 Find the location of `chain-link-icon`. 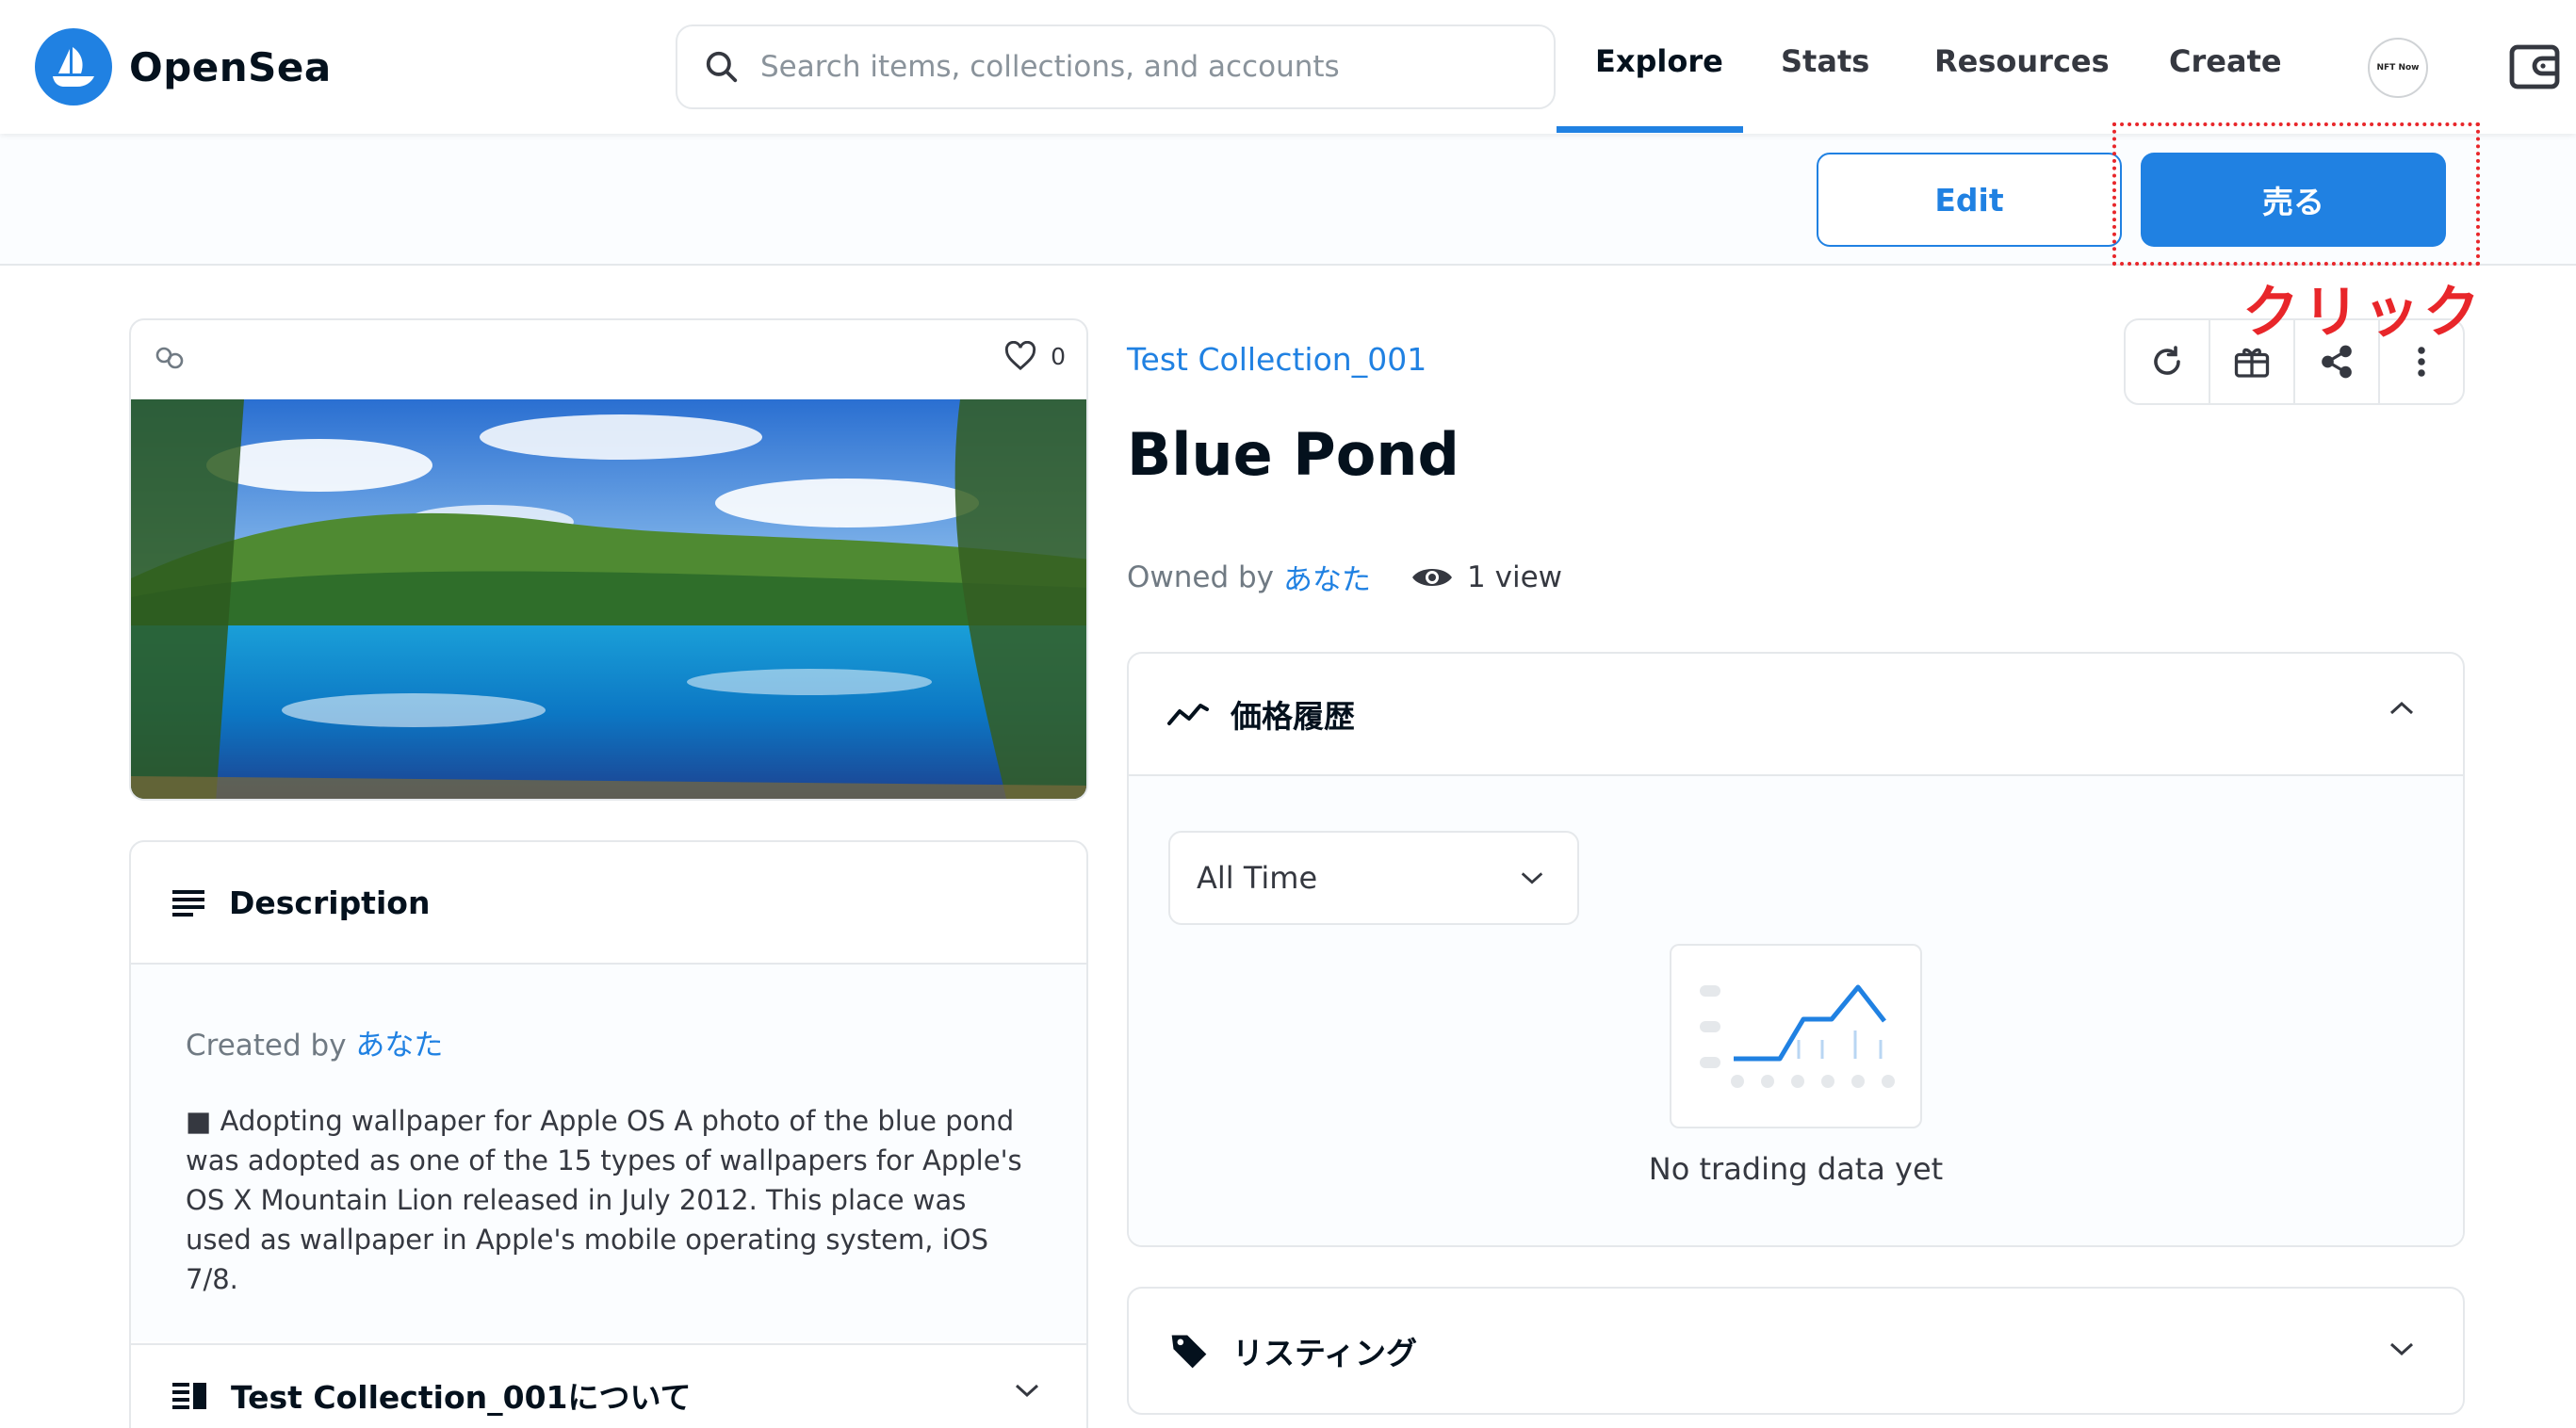

chain-link-icon is located at coordinates (170, 360).